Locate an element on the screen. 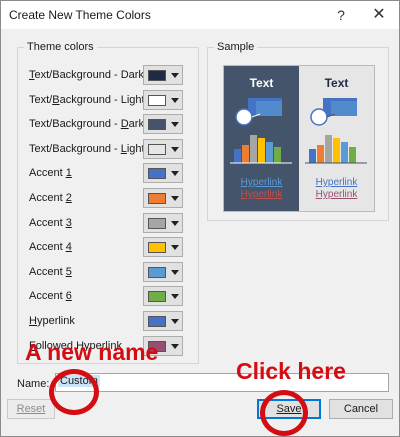 The image size is (400, 437). theme-color-label: Accent 5 is located at coordinates (50, 272).